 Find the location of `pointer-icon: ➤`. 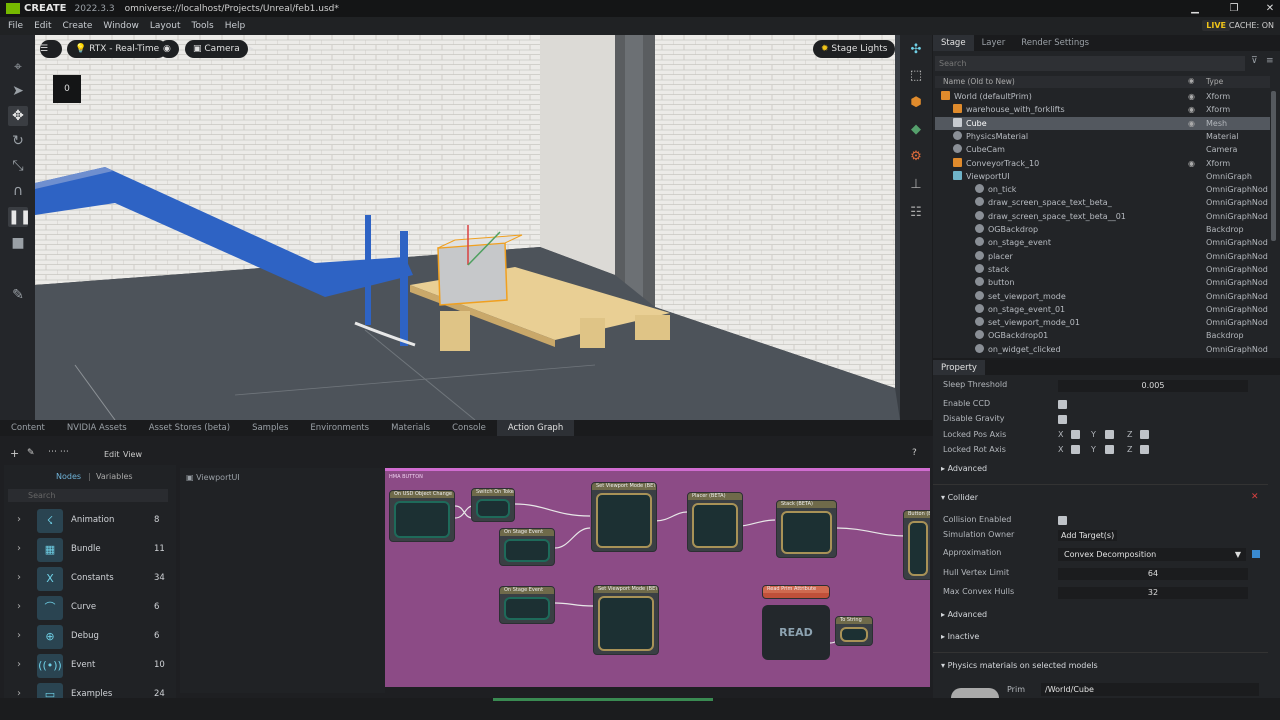

pointer-icon: ➤ is located at coordinates (18, 91).